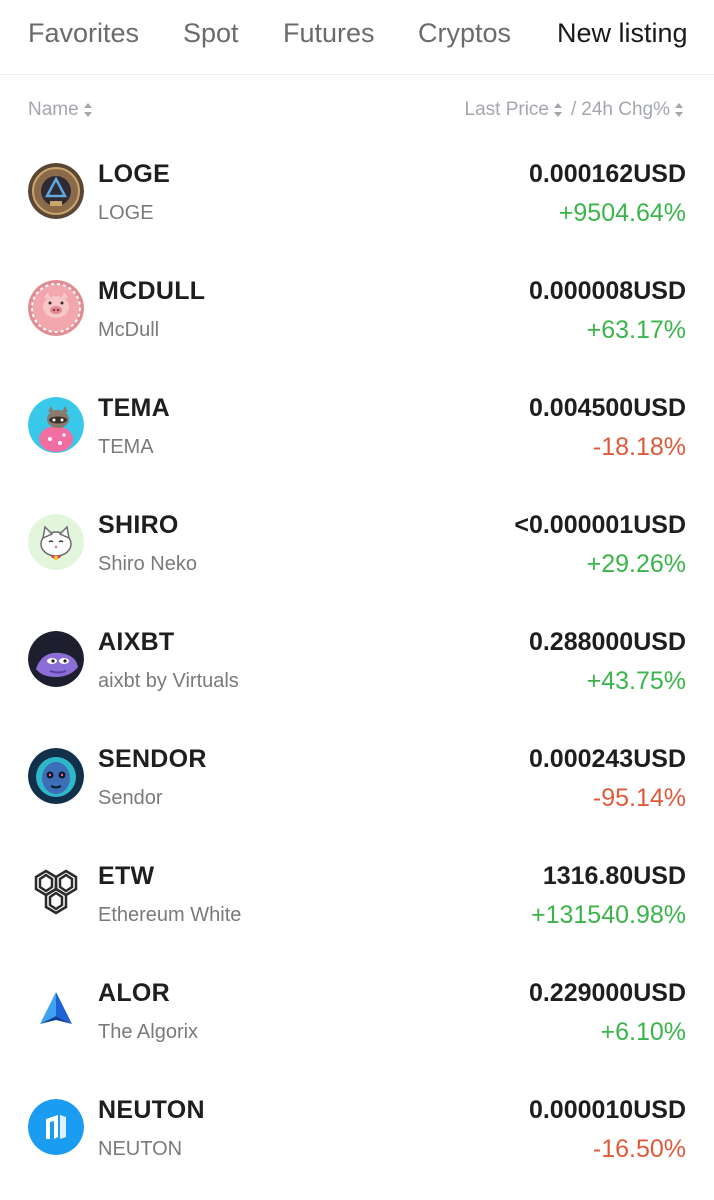 Image resolution: width=714 pixels, height=1200 pixels. I want to click on last-price: 0.000162USD, so click(607, 174).